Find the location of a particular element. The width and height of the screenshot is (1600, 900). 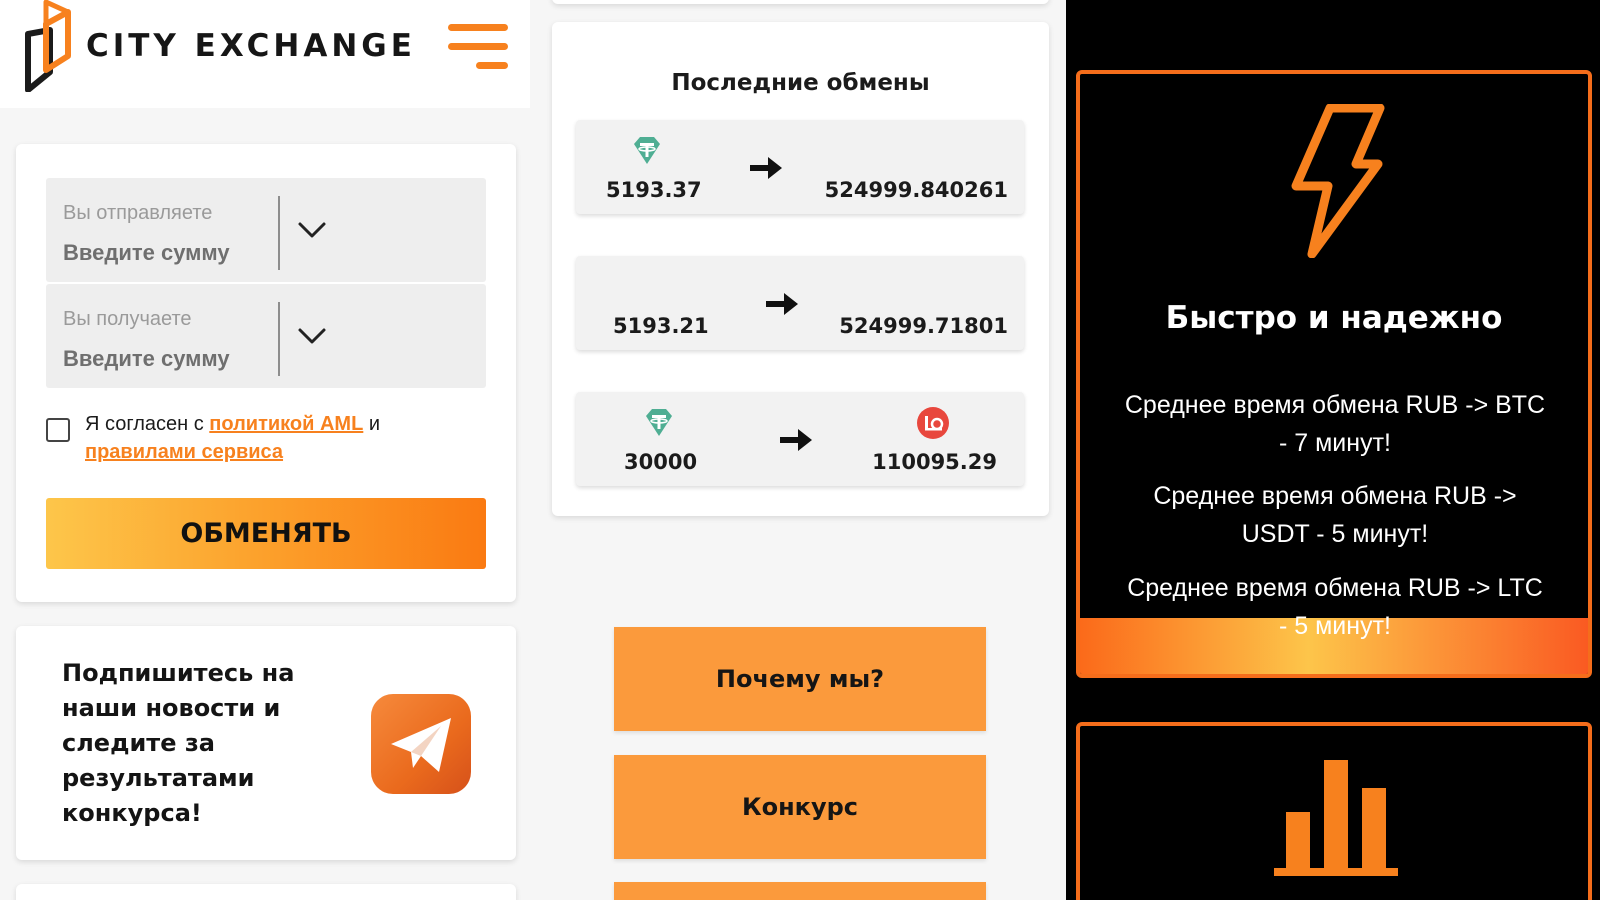

service-rules-link: правилами сервиса is located at coordinates (184, 452).